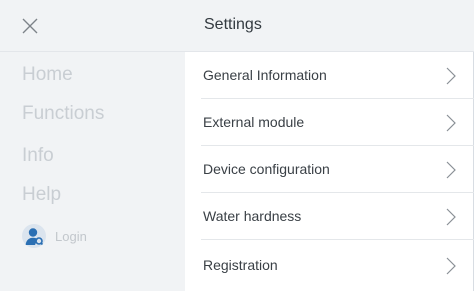  Describe the element at coordinates (54, 236) in the screenshot. I see `login-button: Login` at that location.